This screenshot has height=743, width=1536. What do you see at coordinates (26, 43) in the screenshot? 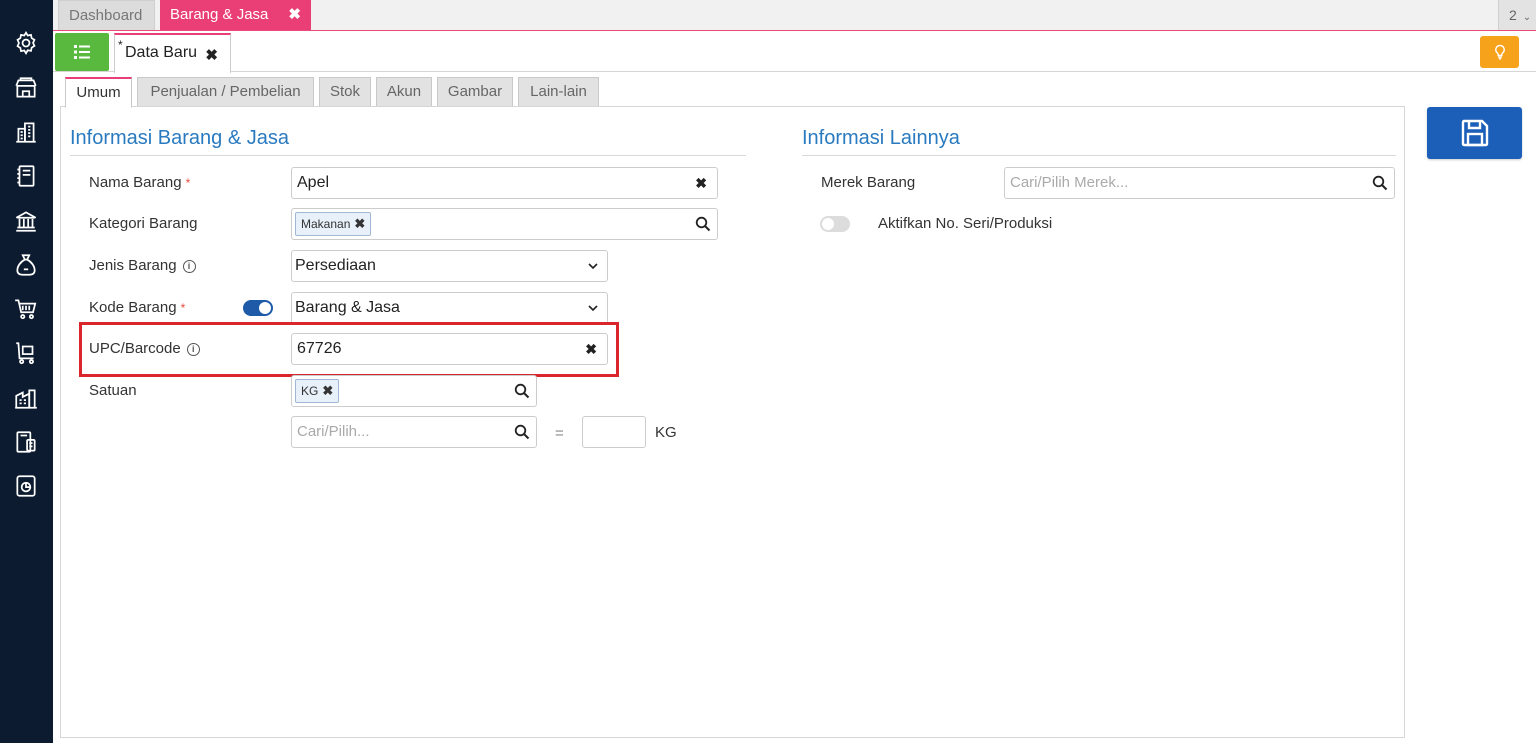
I see `settings-icon` at bounding box center [26, 43].